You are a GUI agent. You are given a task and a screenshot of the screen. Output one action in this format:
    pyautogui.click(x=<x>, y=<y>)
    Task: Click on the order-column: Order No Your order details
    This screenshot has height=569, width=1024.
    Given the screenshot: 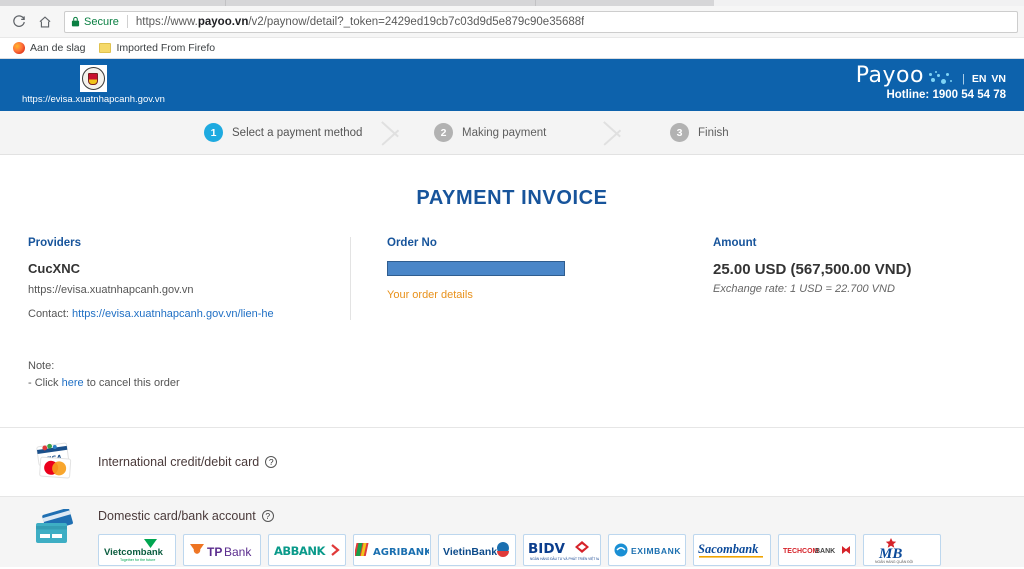 What is the action you would take?
    pyautogui.click(x=517, y=278)
    